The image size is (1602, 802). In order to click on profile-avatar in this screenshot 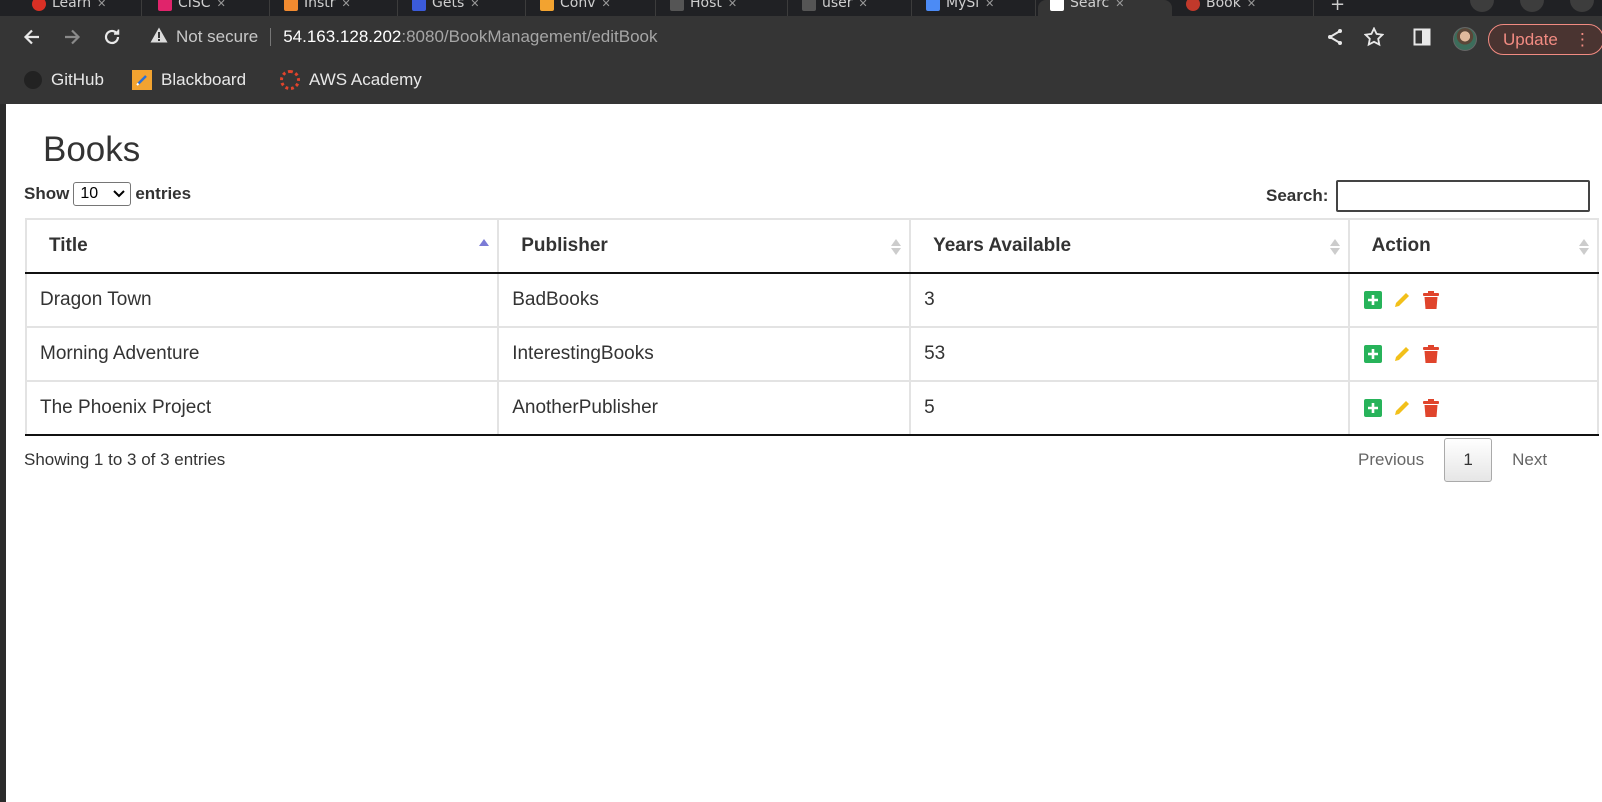, I will do `click(1465, 39)`.